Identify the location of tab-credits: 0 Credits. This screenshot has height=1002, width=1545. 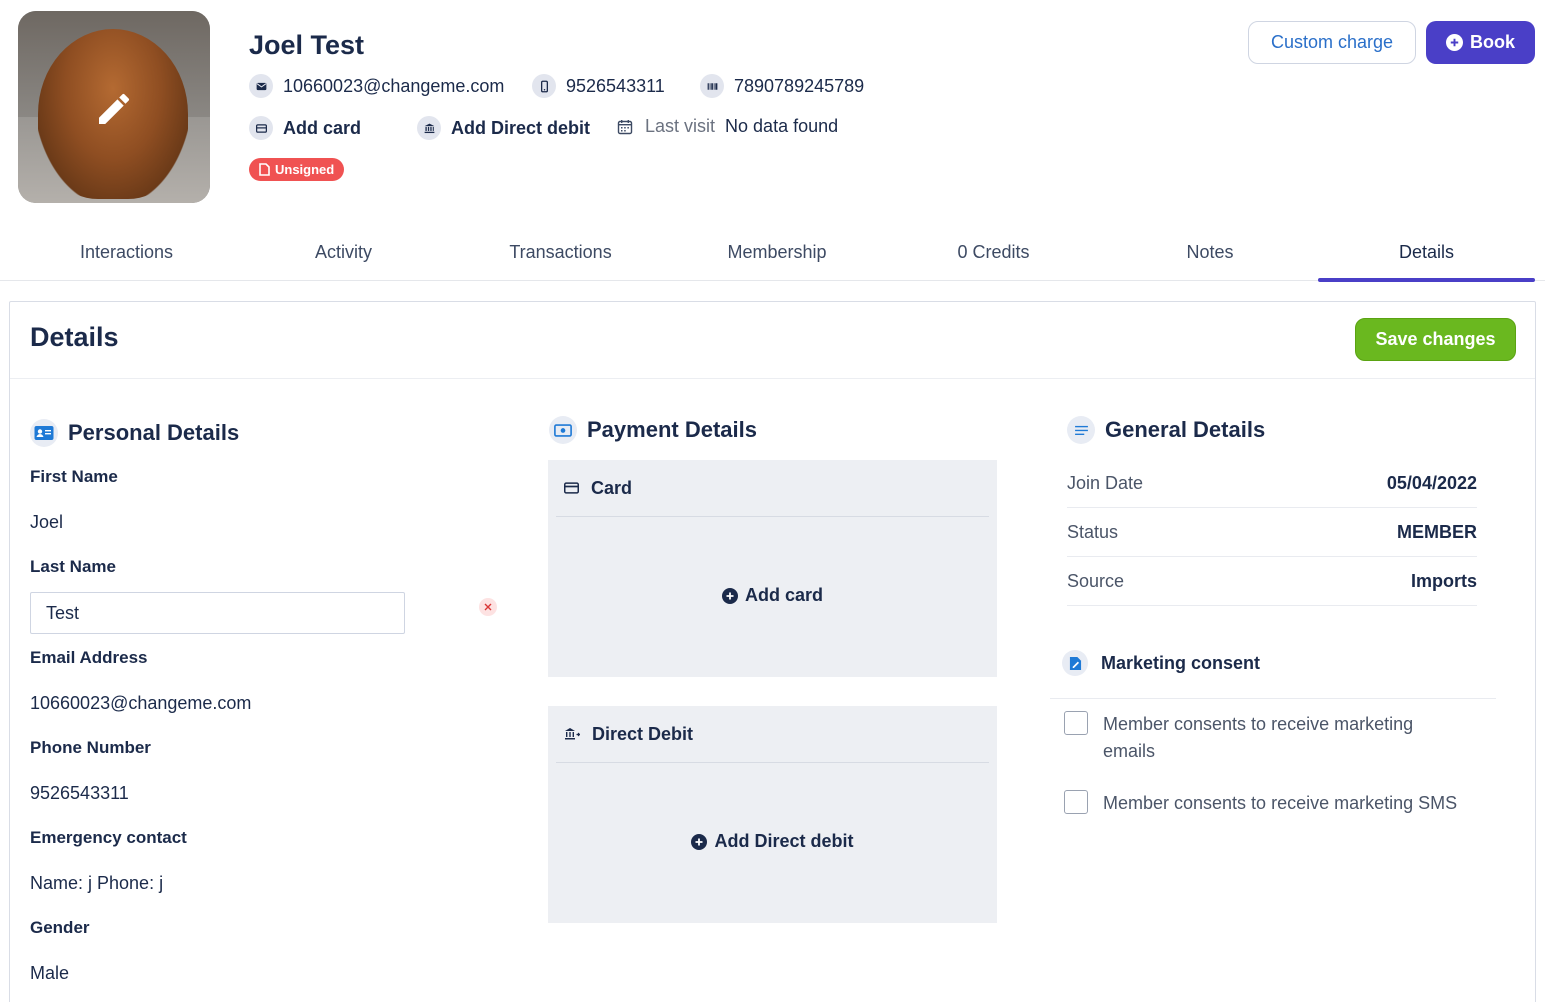
(993, 252).